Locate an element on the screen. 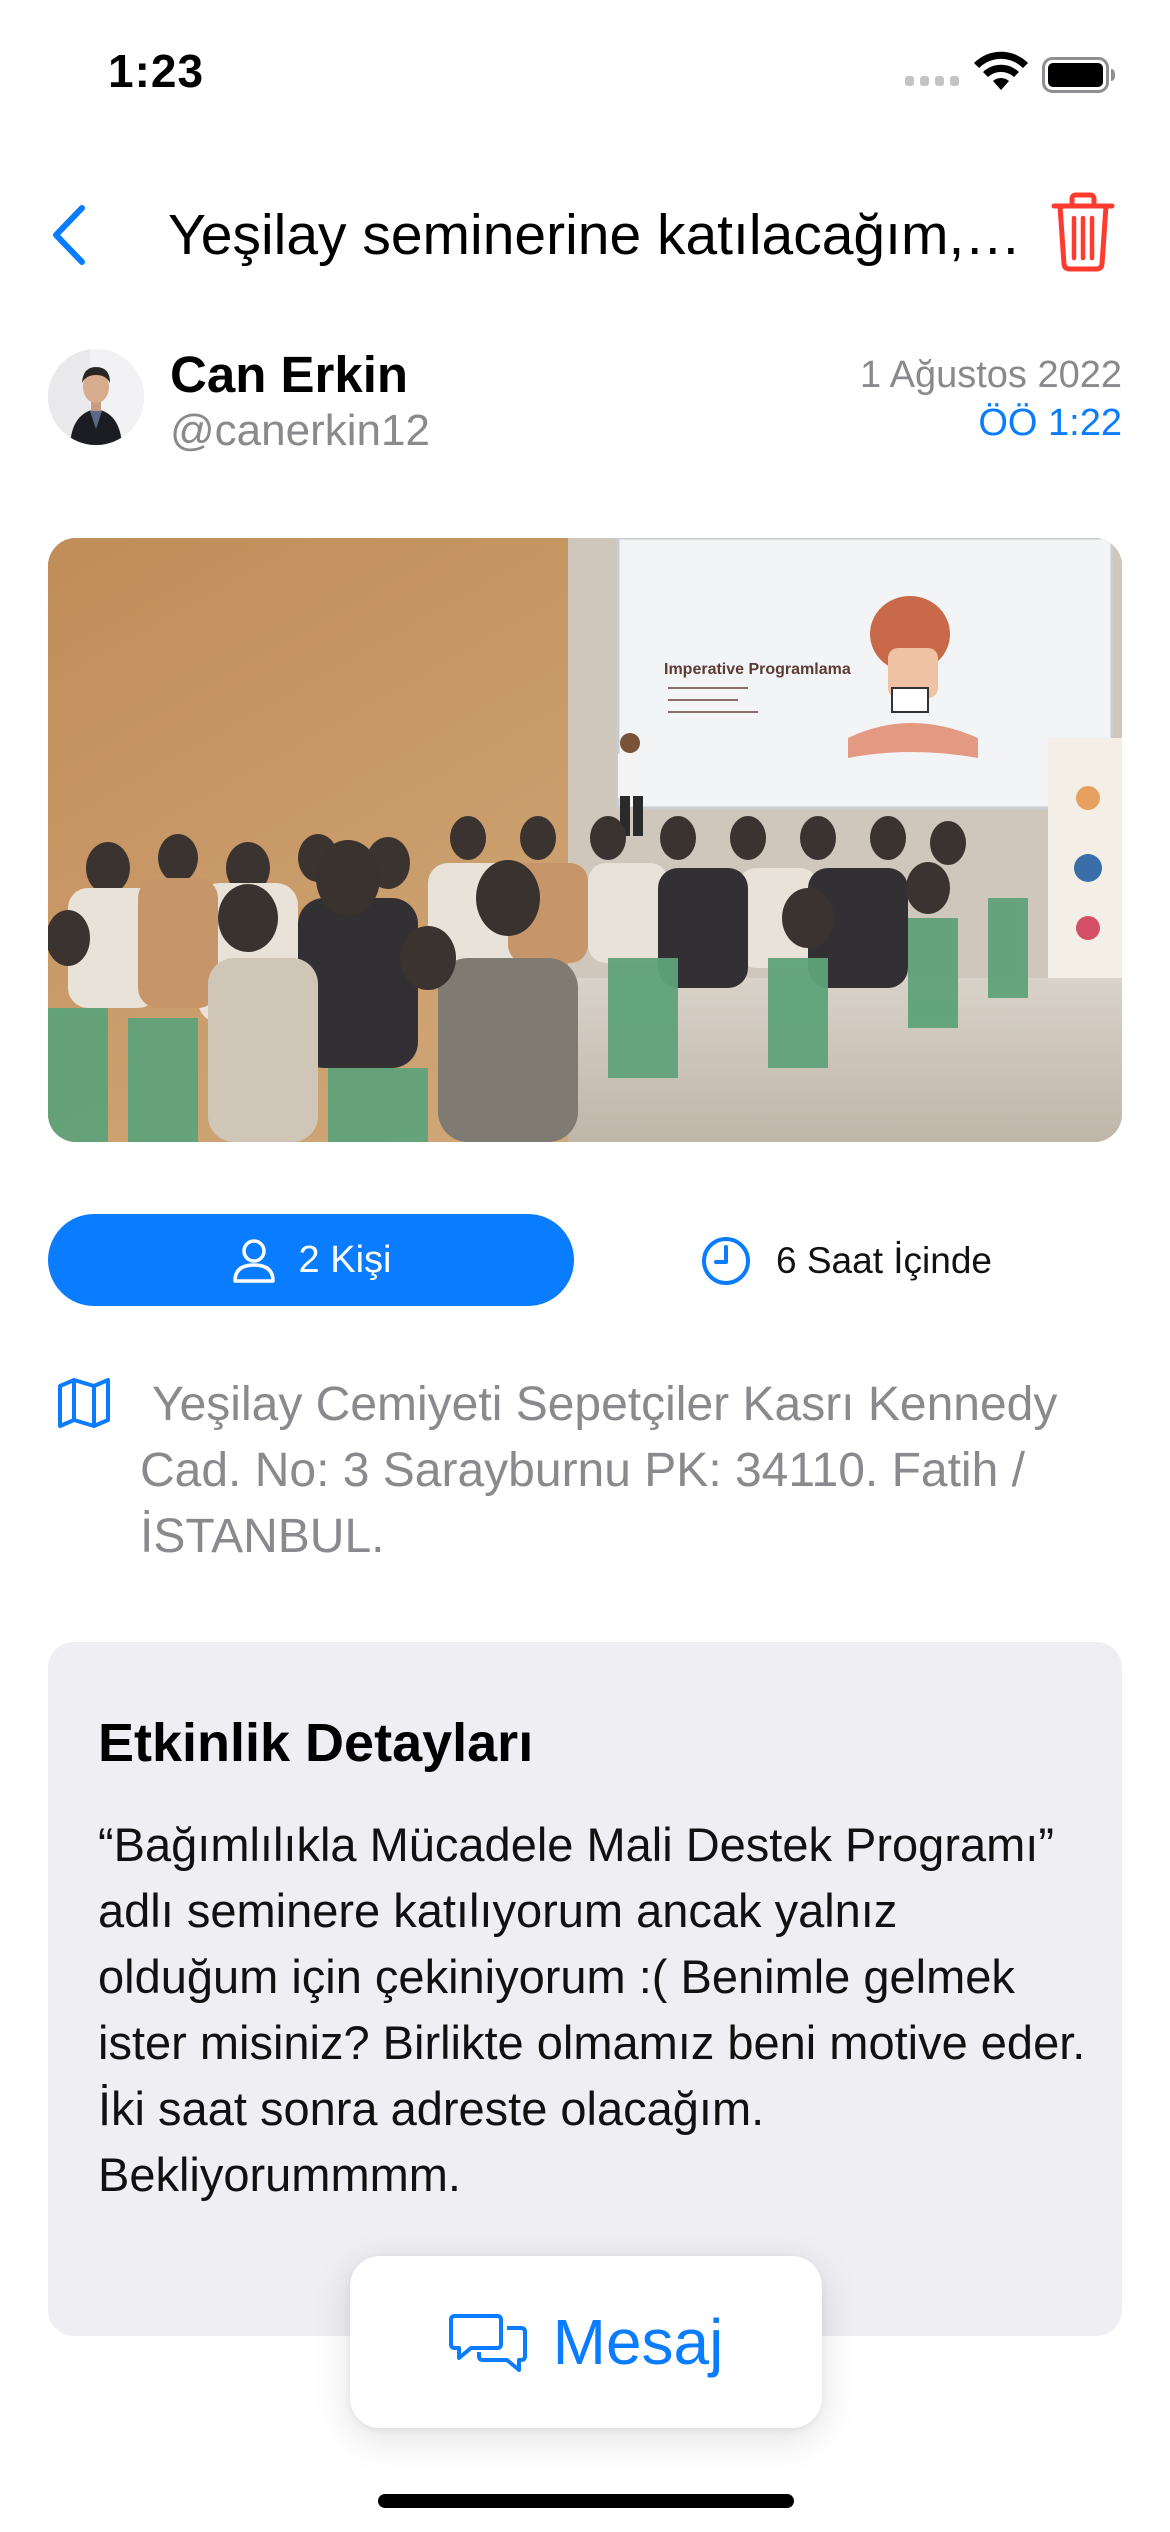 The height and width of the screenshot is (2532, 1170). home-indicator is located at coordinates (586, 2501).